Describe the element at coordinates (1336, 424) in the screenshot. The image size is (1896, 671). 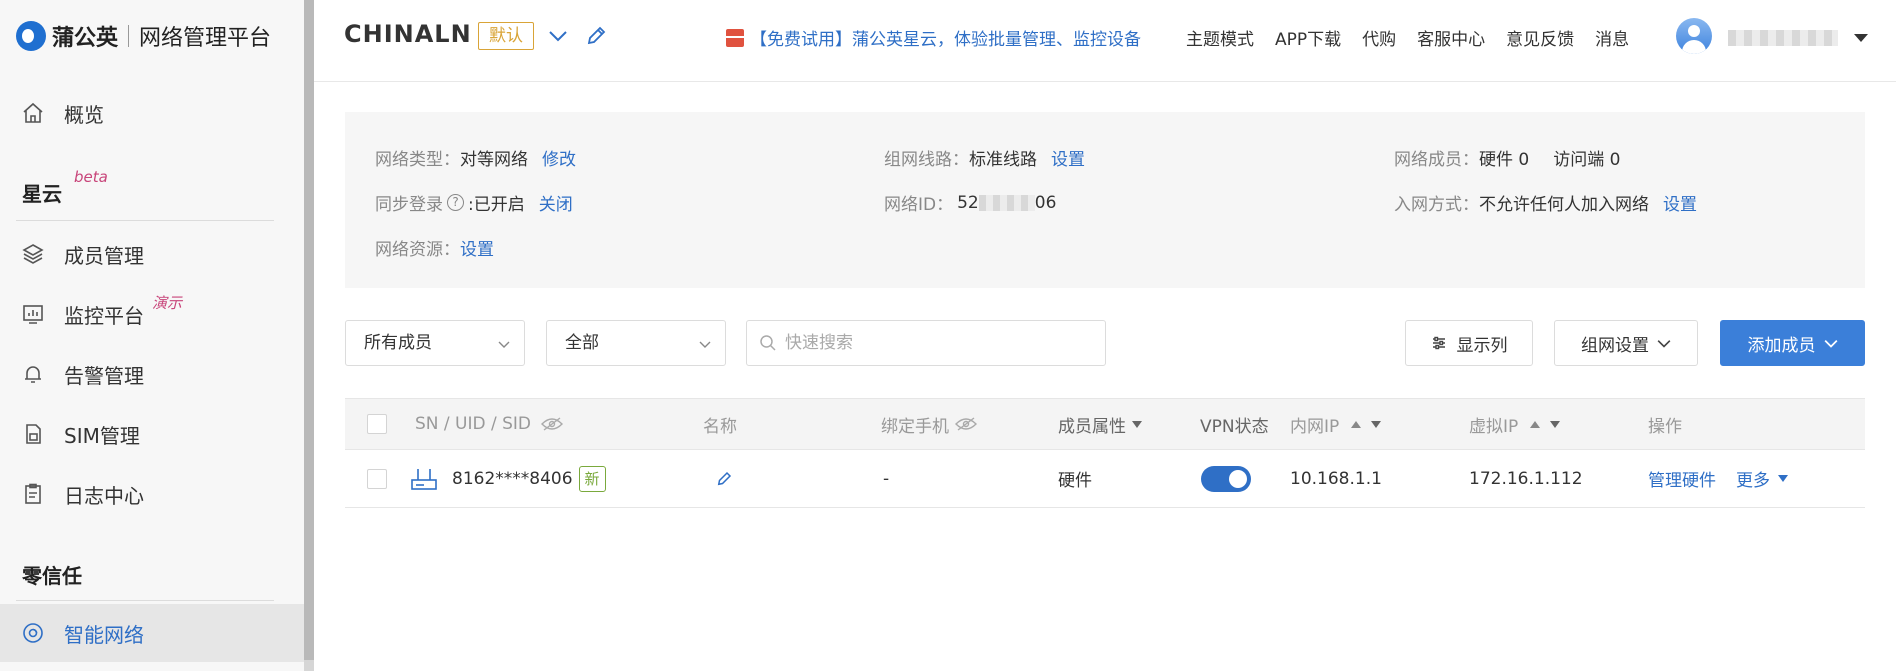
I see `column-header-lan-ip: 内网IP` at that location.